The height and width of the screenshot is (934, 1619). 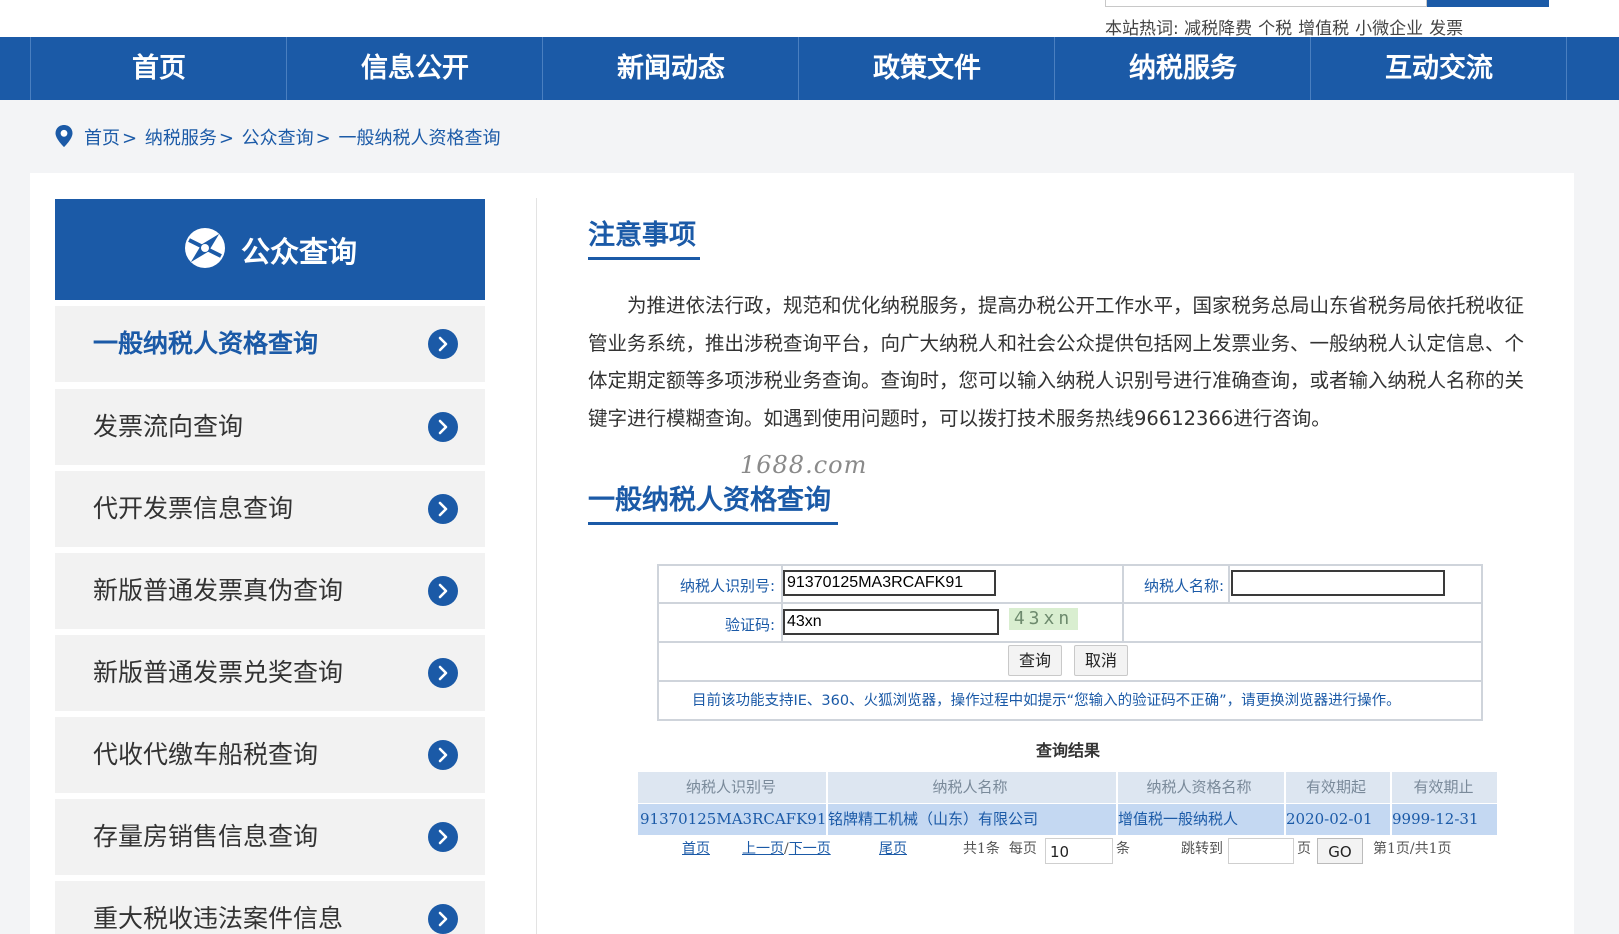 What do you see at coordinates (804, 465) in the screenshot?
I see `watermark: 1688.com` at bounding box center [804, 465].